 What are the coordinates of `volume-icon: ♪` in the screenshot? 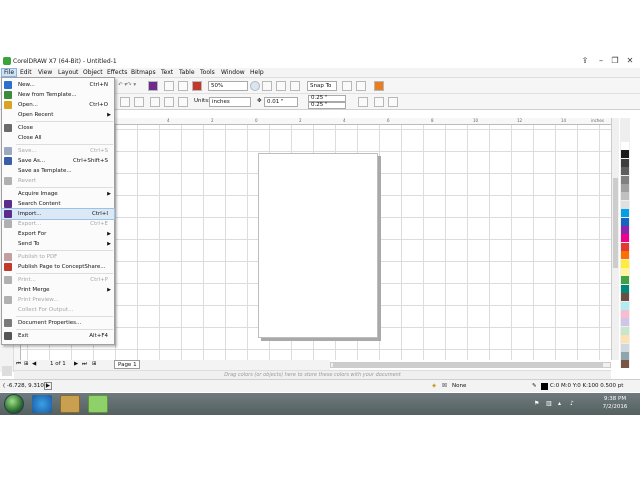 It's located at (572, 403).